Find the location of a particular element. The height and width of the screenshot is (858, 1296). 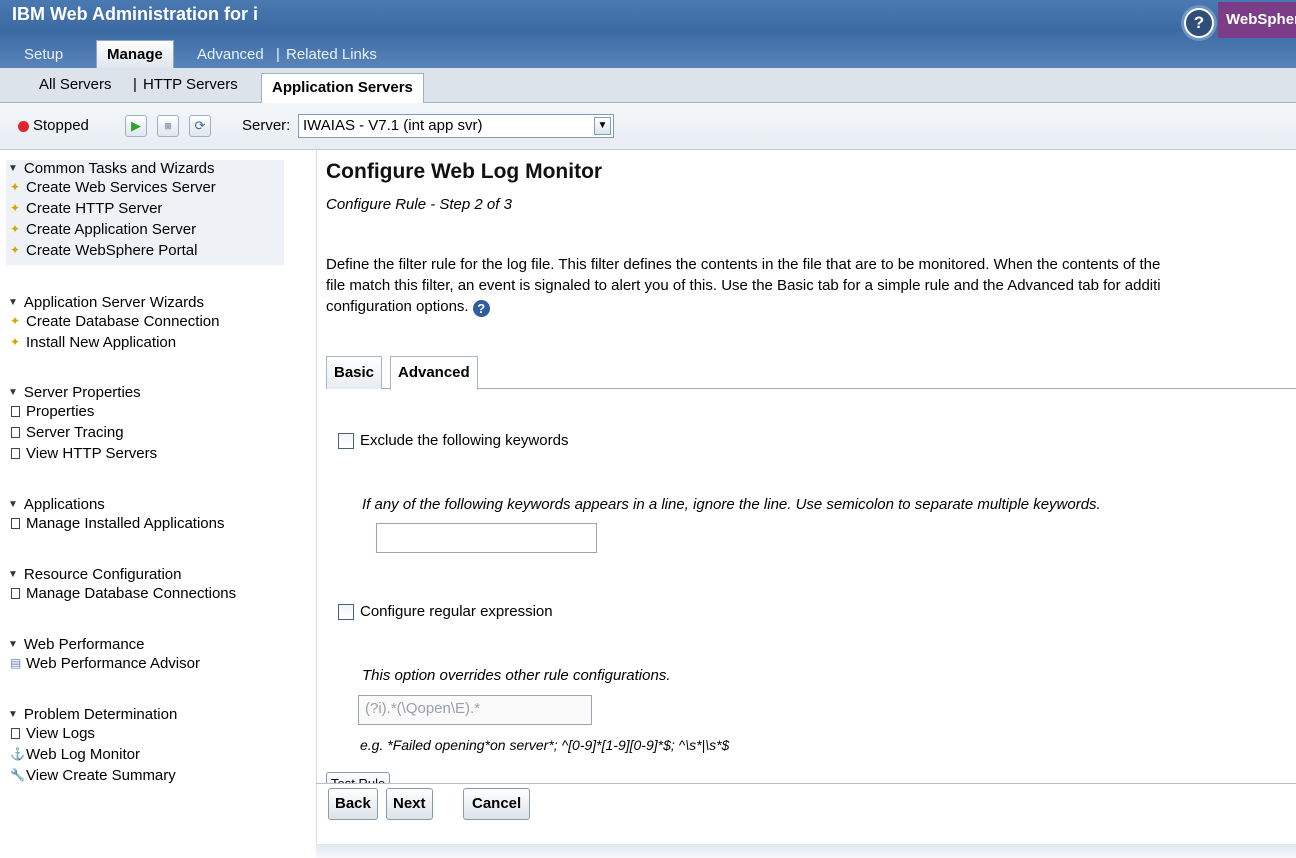

sidebar-group-header: ▼ Server Properties is located at coordinates (82, 392).